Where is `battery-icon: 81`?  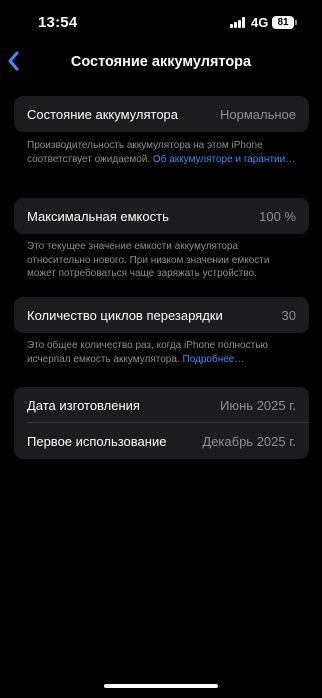
battery-icon: 81 is located at coordinates (283, 22).